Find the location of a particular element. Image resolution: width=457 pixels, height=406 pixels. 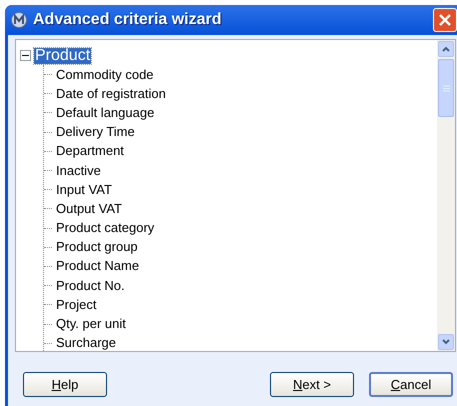

tree-item: Output VAT is located at coordinates (89, 208).